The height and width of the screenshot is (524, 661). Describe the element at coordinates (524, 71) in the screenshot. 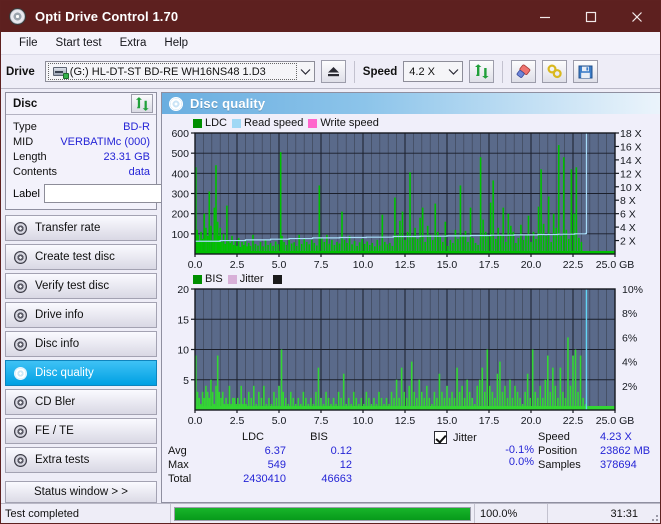

I see `erase-button` at that location.